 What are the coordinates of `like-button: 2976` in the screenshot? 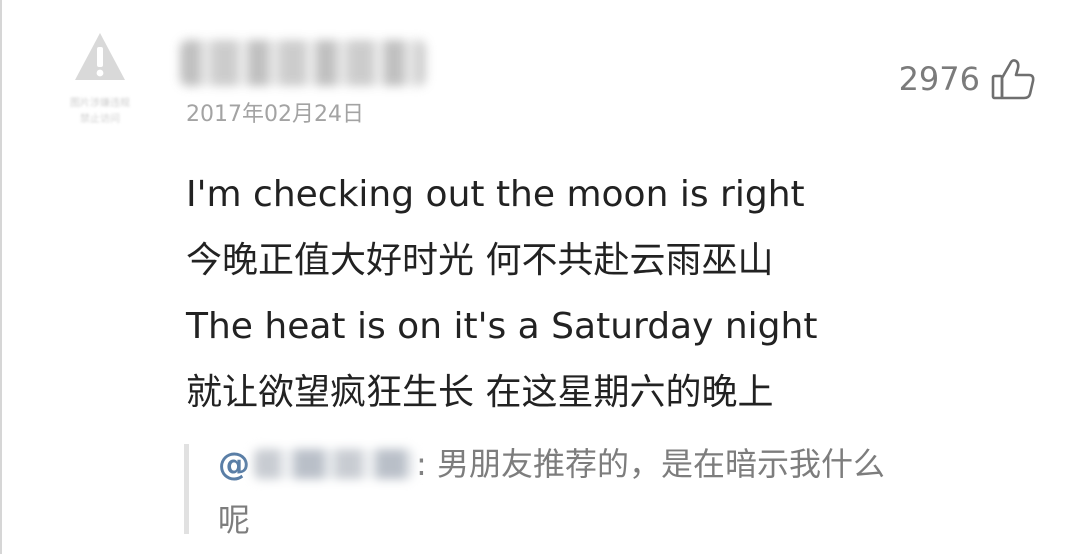 It's located at (967, 79).